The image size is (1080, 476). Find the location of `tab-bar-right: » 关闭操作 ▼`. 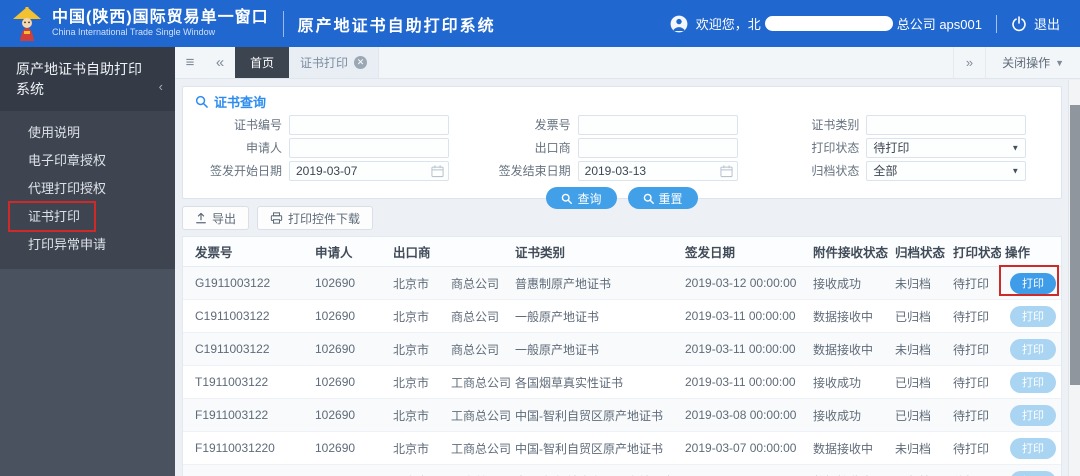

tab-bar-right: » 关闭操作 ▼ is located at coordinates (1016, 62).